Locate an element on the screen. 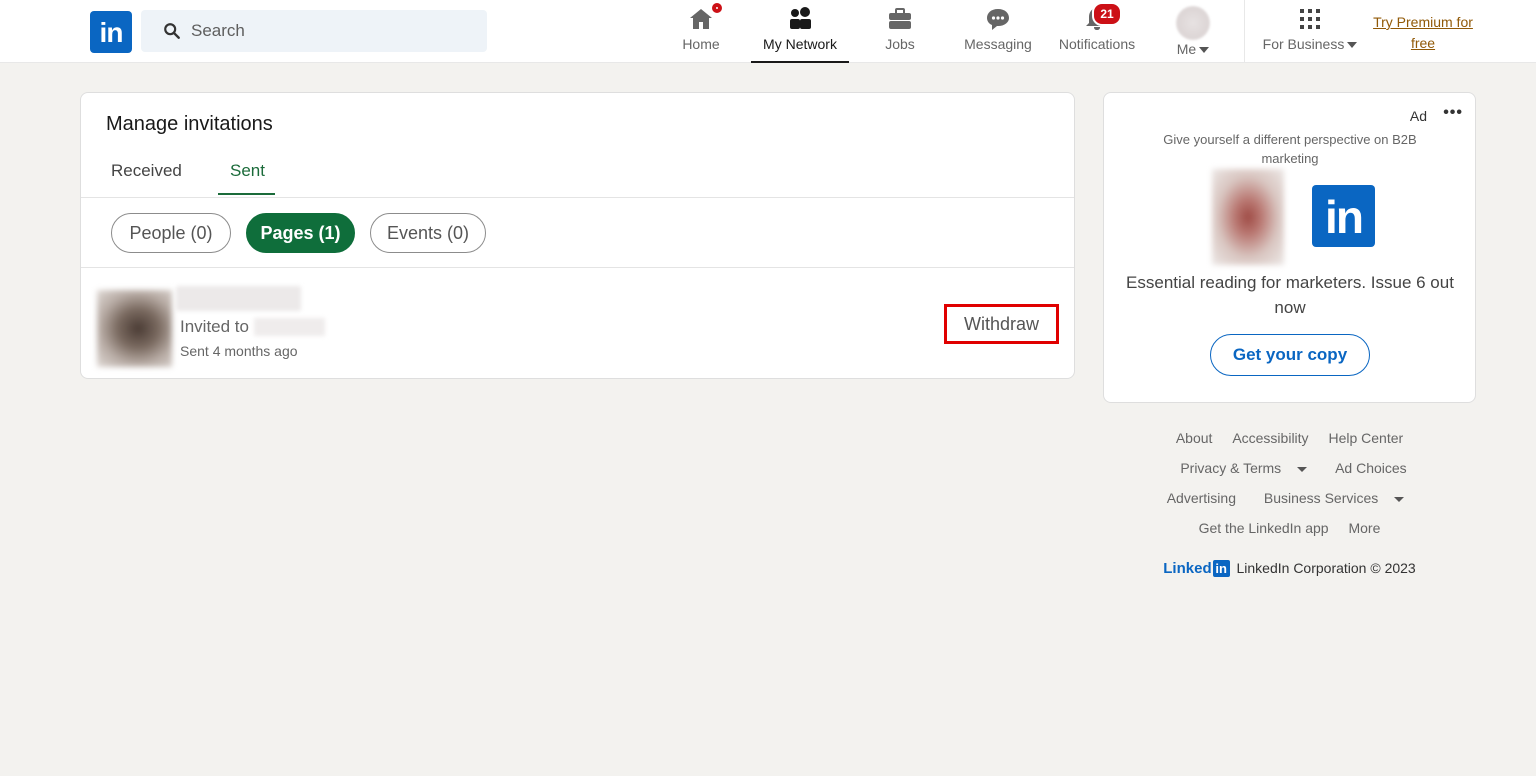  footer-link-accessibility: Accessibility is located at coordinates (1270, 438).